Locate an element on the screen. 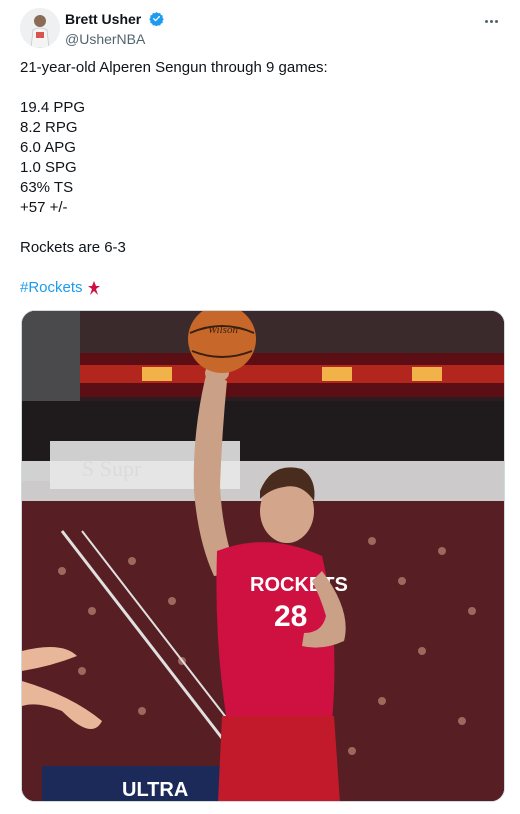 Image resolution: width=520 pixels, height=814 pixels. author-names: Brett Usher @UsherNBA is located at coordinates (114, 28).